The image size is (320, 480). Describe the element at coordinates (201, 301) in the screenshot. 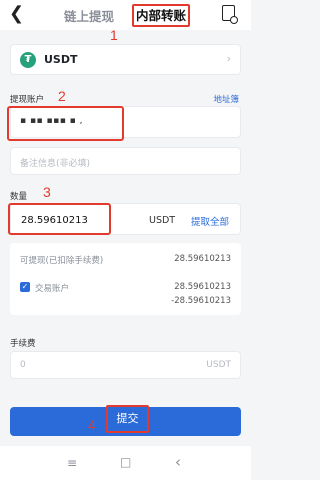

I see `trade-account-delta: -28.59610213` at that location.